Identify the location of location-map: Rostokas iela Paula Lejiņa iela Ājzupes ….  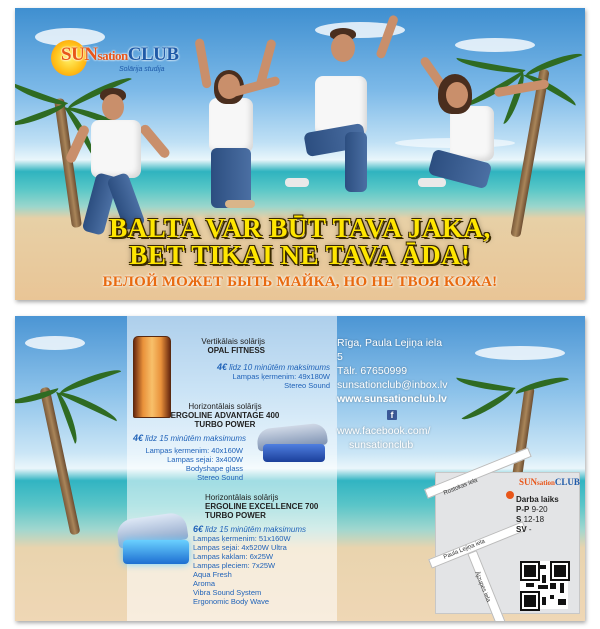
(502, 534).